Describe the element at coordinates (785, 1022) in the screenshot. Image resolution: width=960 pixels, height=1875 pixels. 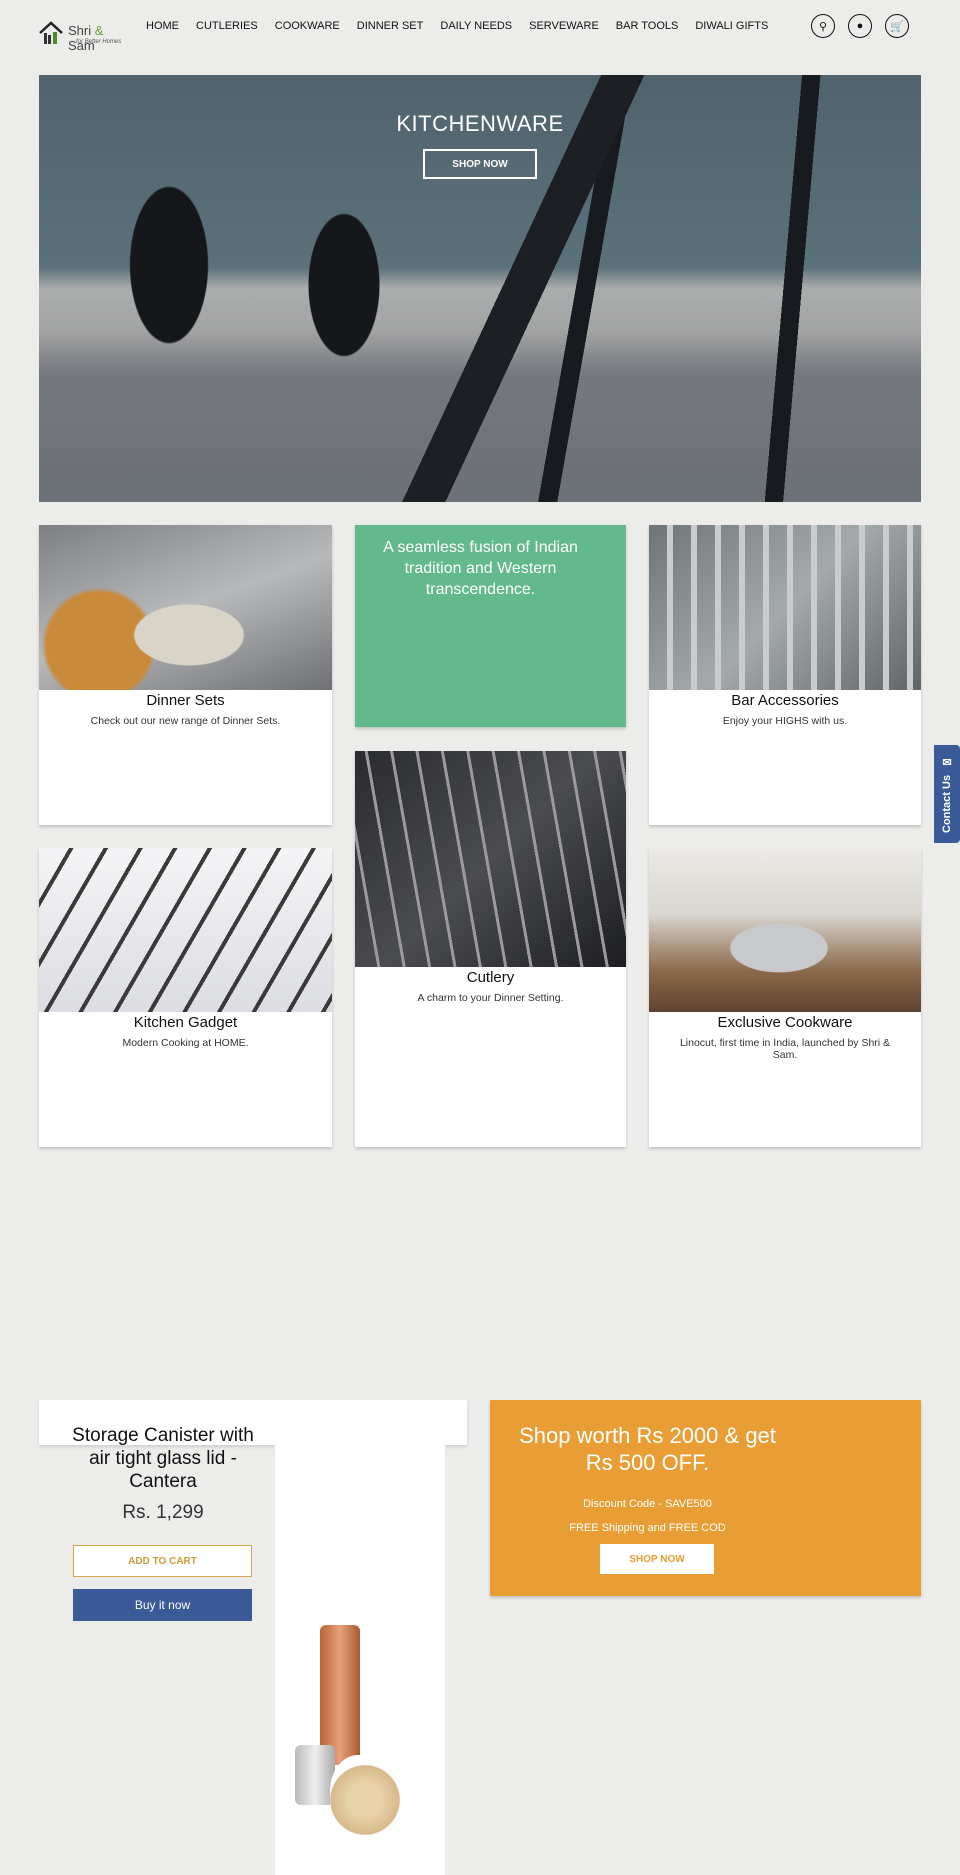
I see `card-title: Exclusive Cookware` at that location.